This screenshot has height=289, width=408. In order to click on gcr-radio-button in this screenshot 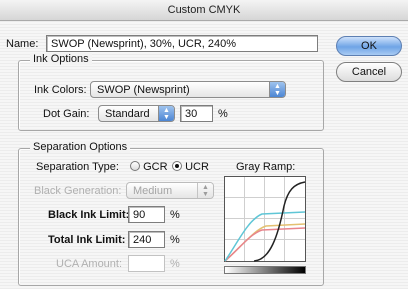, I will do `click(135, 166)`.